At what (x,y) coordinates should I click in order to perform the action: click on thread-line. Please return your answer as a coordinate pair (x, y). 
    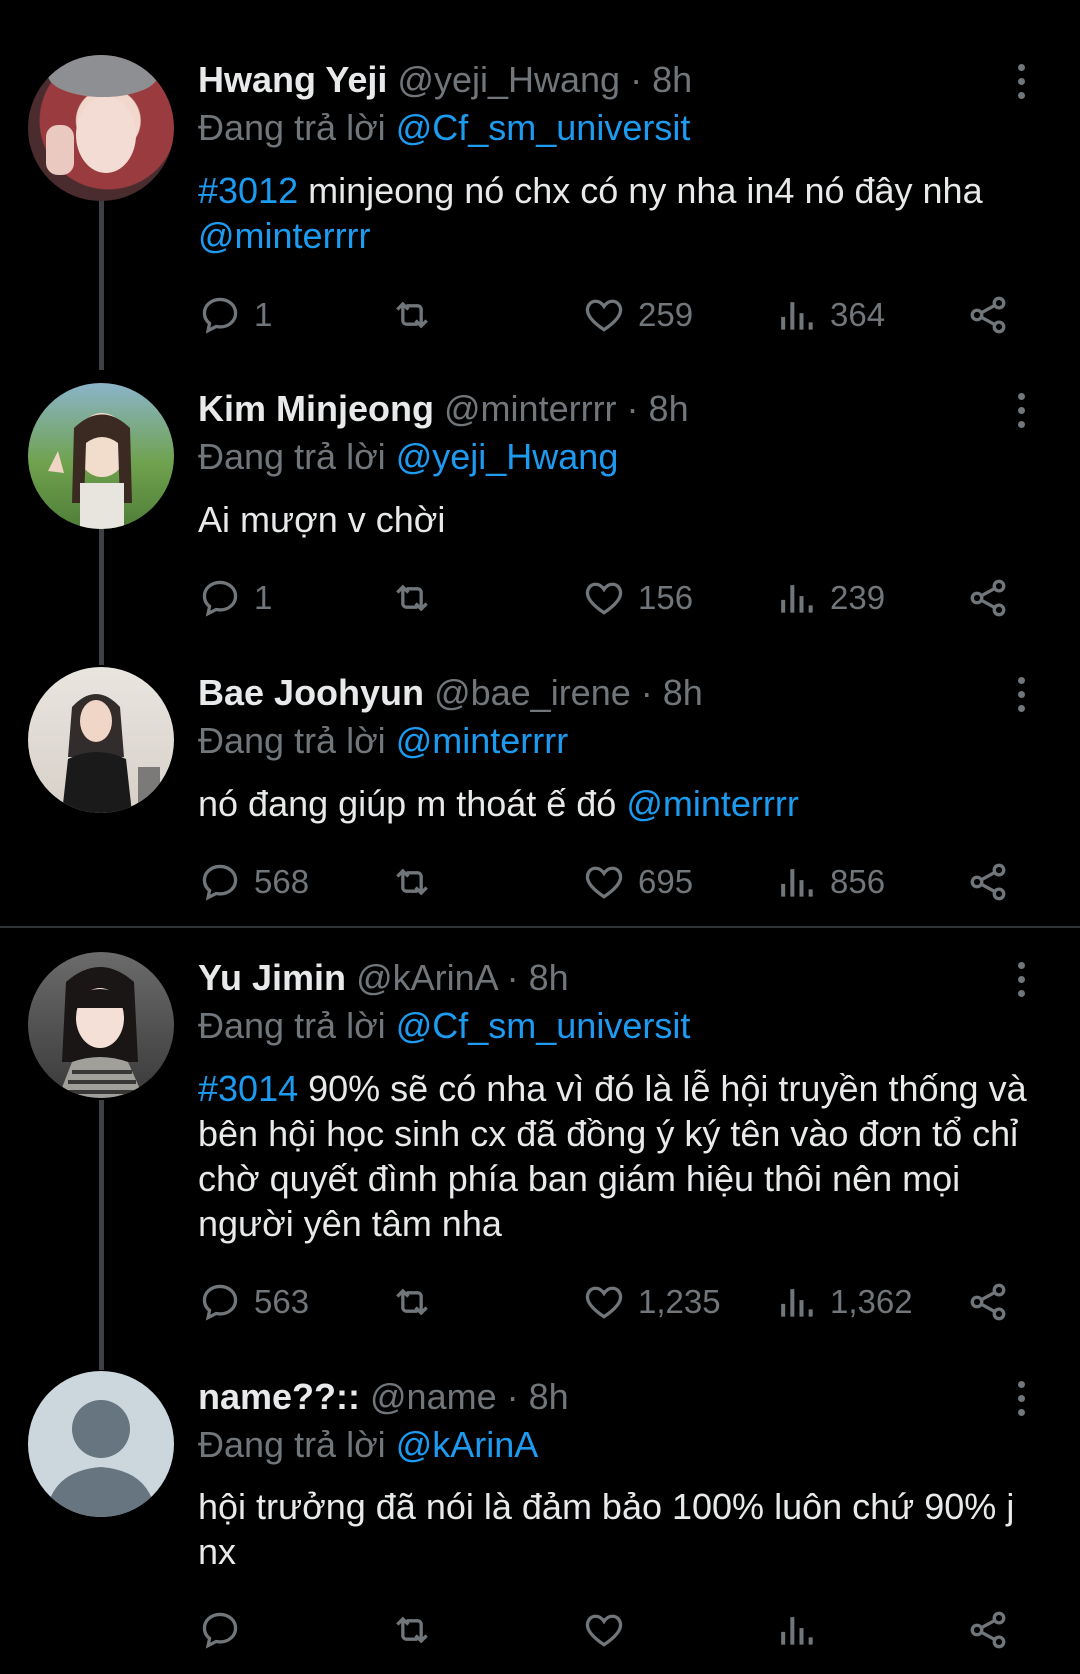
    Looking at the image, I should click on (101, 1235).